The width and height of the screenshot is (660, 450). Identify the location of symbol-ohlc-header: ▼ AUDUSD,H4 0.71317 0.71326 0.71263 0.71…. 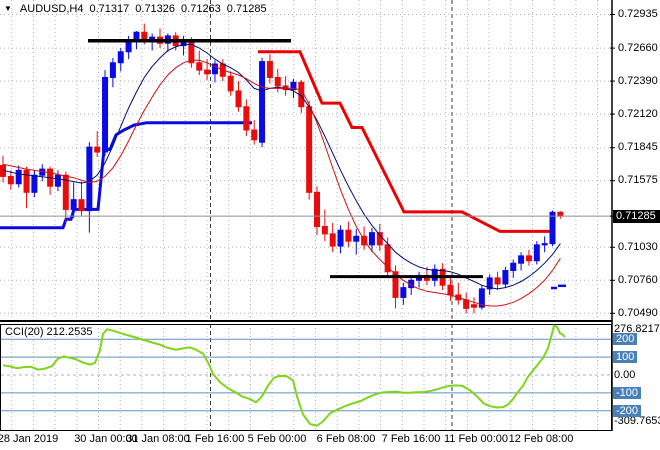
(135, 9).